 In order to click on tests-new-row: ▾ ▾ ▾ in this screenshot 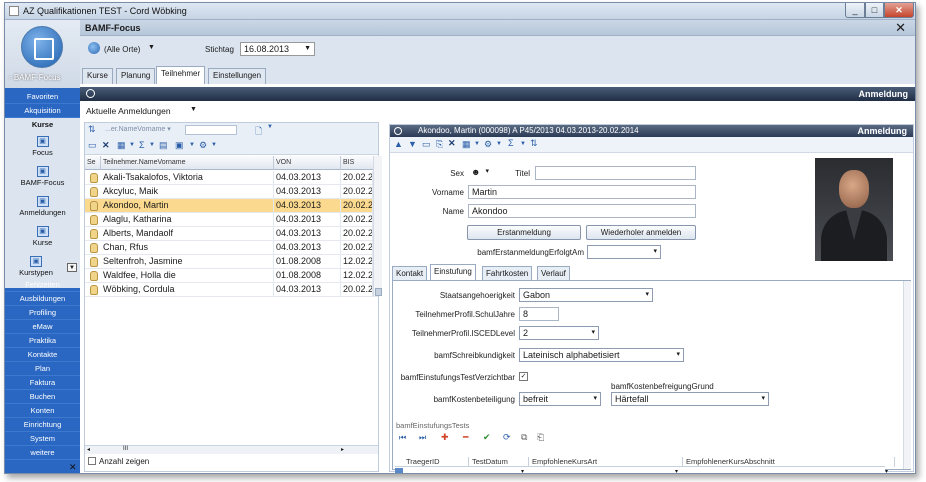, I will do `click(641, 470)`.